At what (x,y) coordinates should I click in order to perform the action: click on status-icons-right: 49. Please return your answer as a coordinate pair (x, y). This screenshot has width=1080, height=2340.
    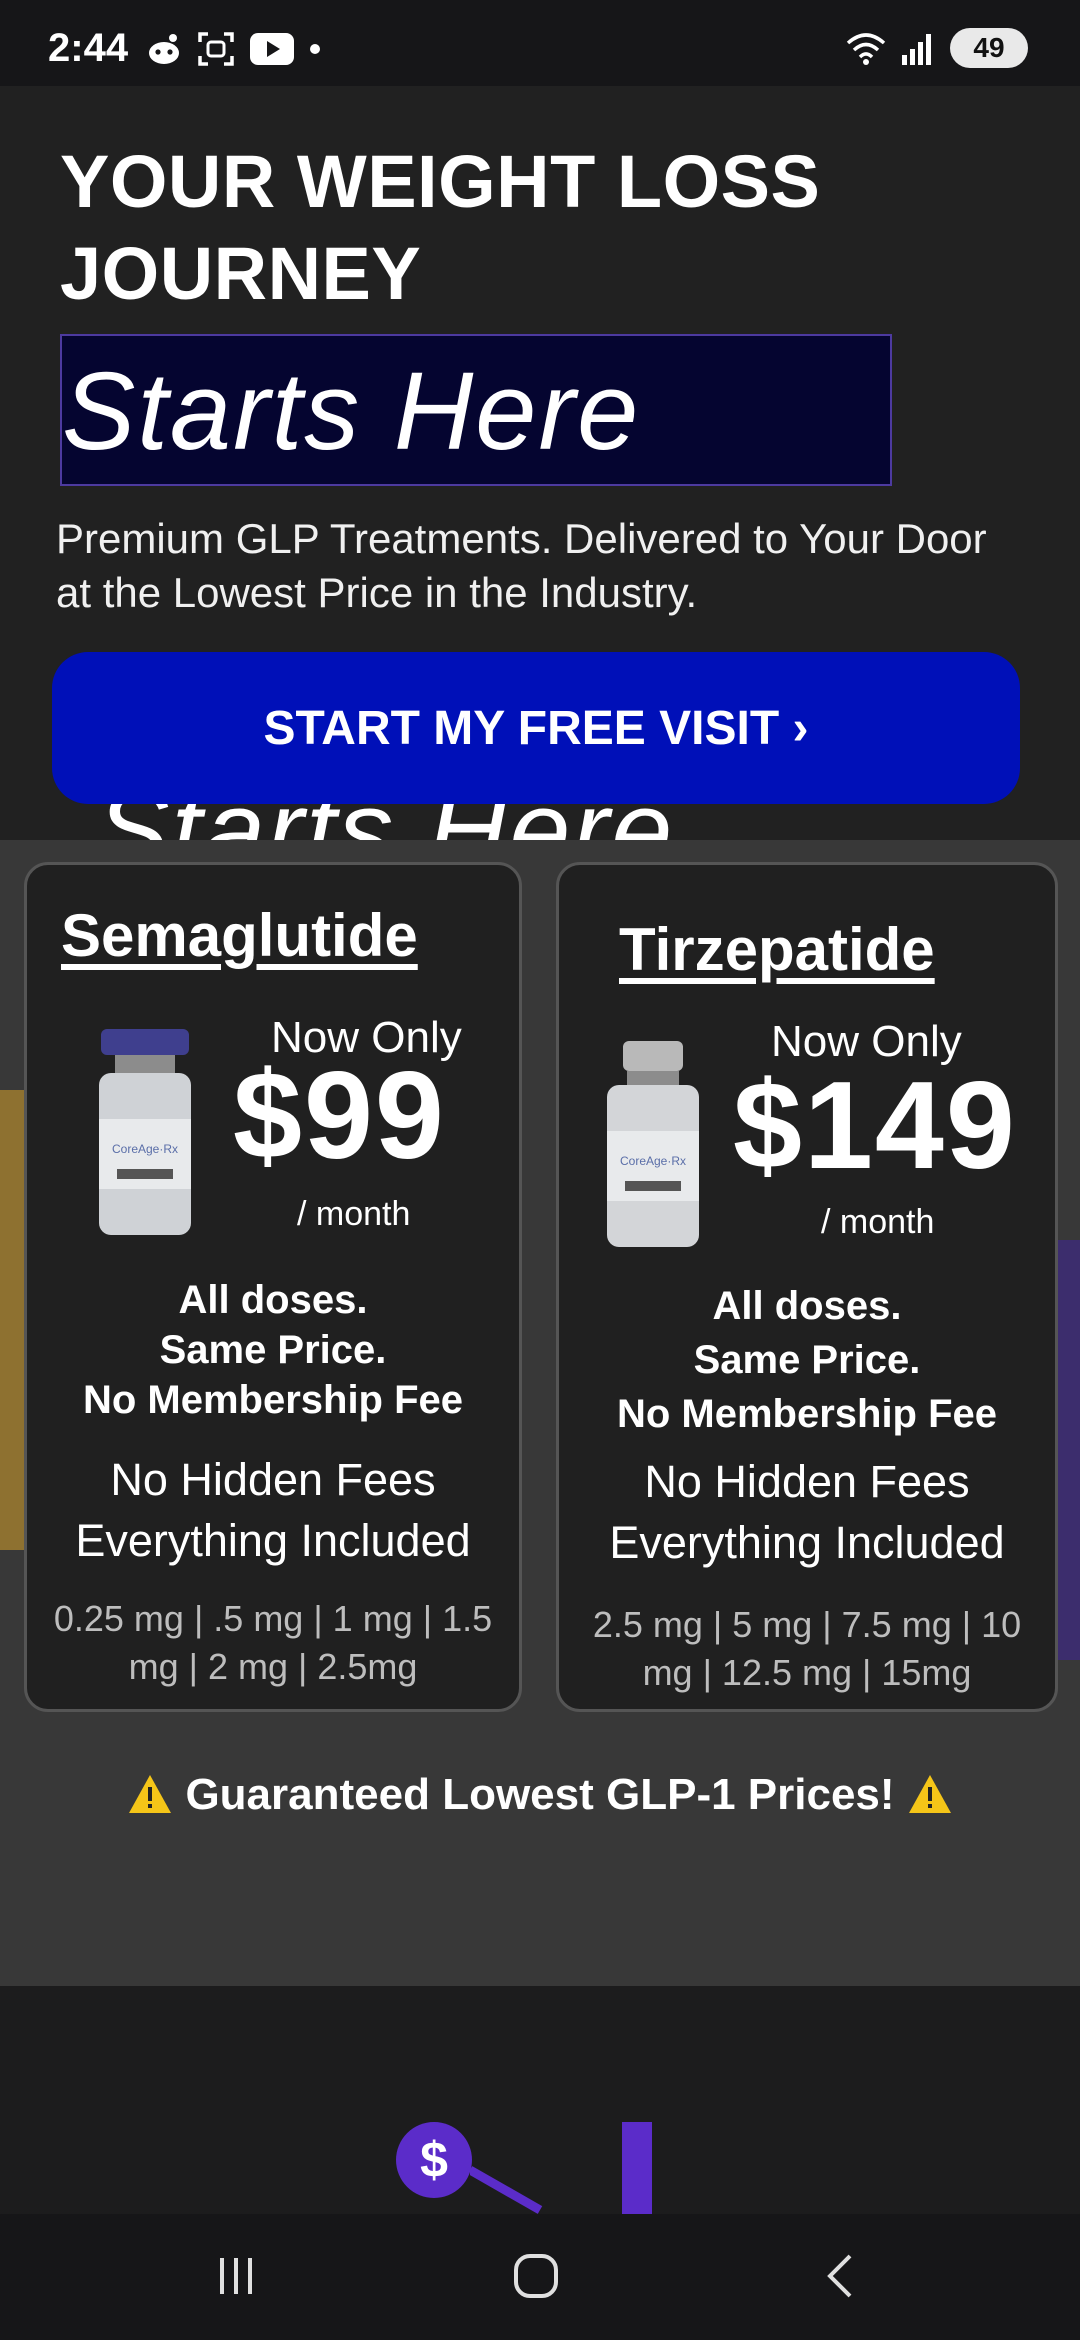
    Looking at the image, I should click on (937, 48).